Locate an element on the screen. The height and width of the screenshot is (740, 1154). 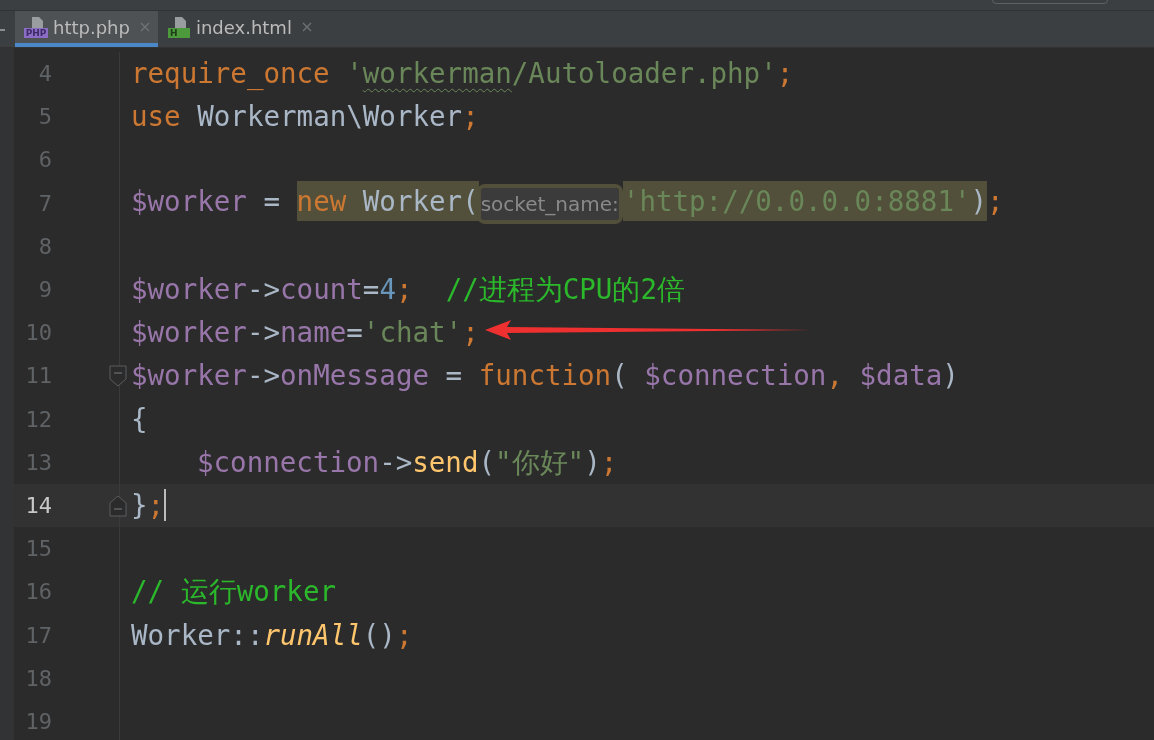
line-number: 13 is located at coordinates (38, 462).